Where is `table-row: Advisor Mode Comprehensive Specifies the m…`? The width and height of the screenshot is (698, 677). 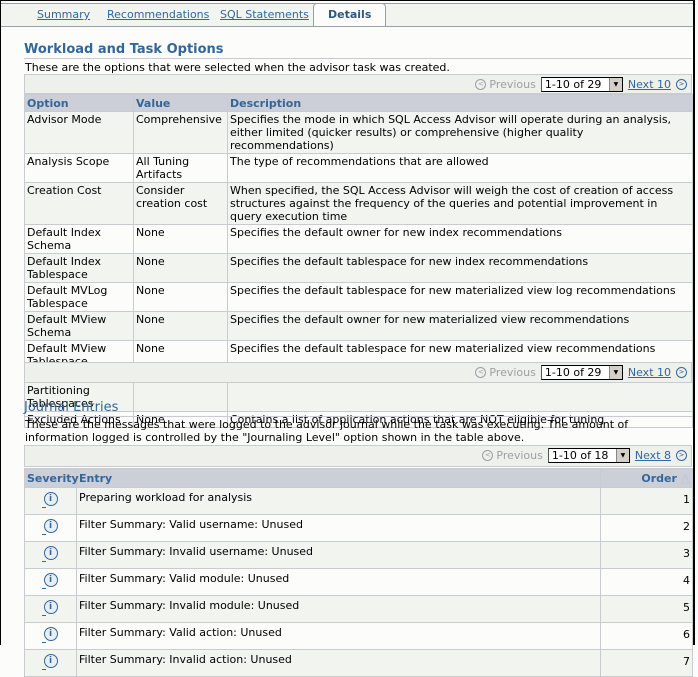 table-row: Advisor Mode Comprehensive Specifies the m… is located at coordinates (358, 132).